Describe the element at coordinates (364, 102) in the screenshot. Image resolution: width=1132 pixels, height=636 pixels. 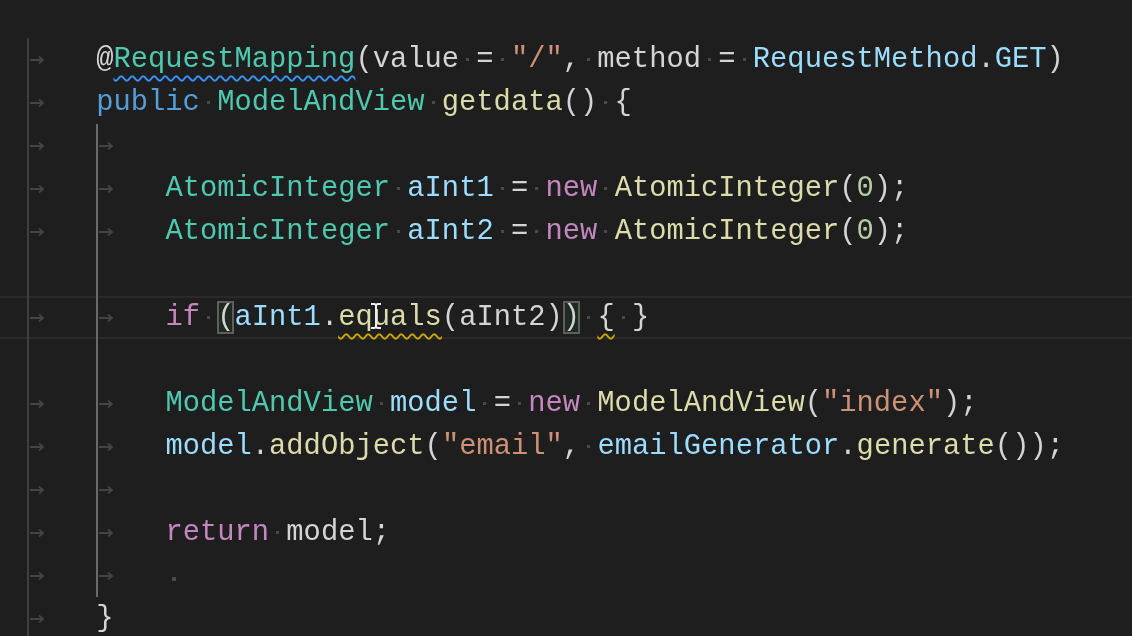
I see `code-line: public ModelAndView getdata() {` at that location.